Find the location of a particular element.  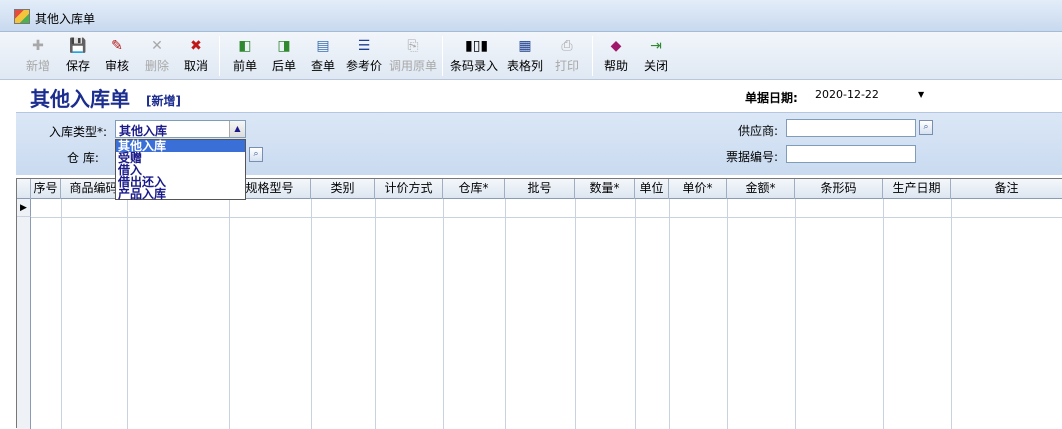

help-button: ◆ 帮助 is located at coordinates (616, 56).